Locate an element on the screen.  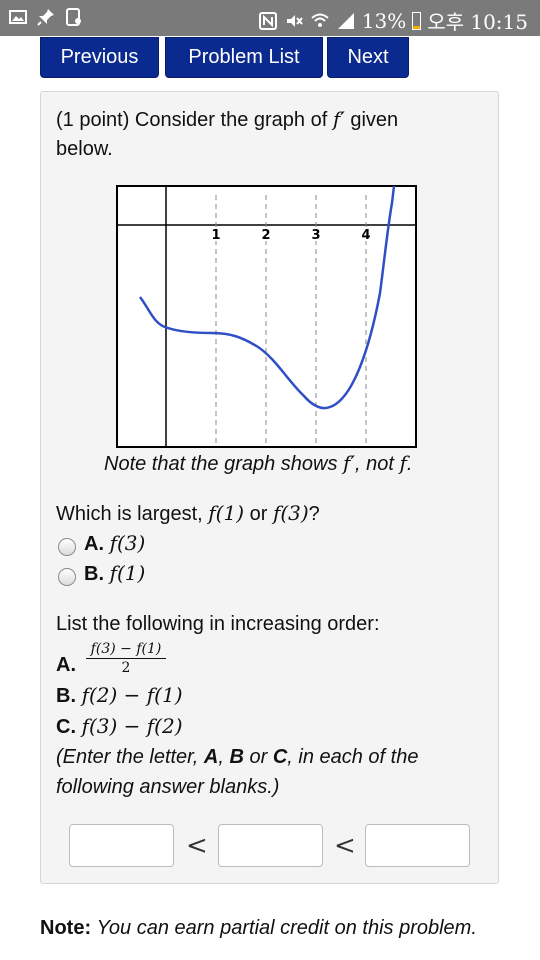
signal-icon is located at coordinates (345, 20).